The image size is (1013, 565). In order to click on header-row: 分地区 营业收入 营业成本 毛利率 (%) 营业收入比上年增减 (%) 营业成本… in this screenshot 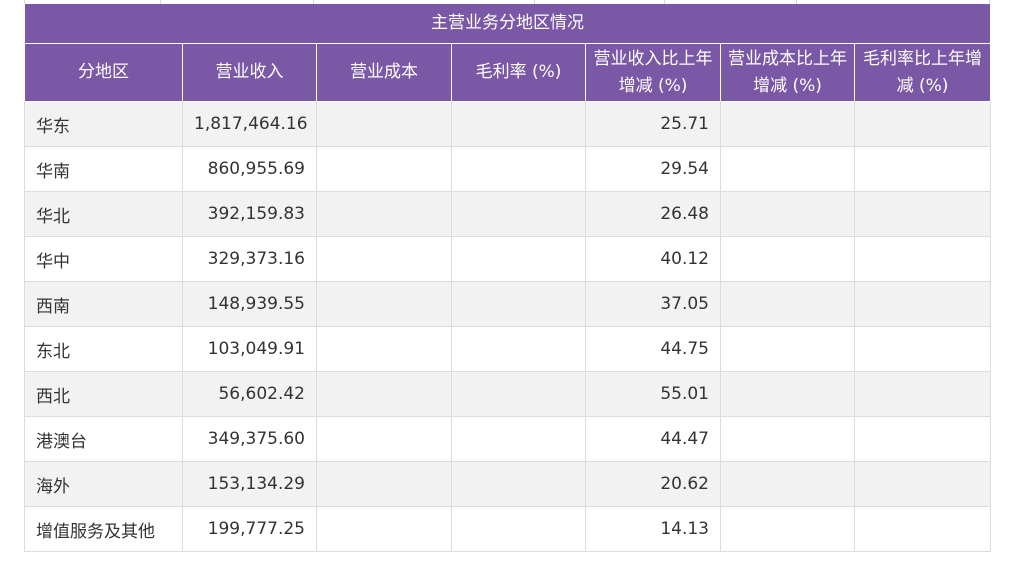, I will do `click(508, 72)`.